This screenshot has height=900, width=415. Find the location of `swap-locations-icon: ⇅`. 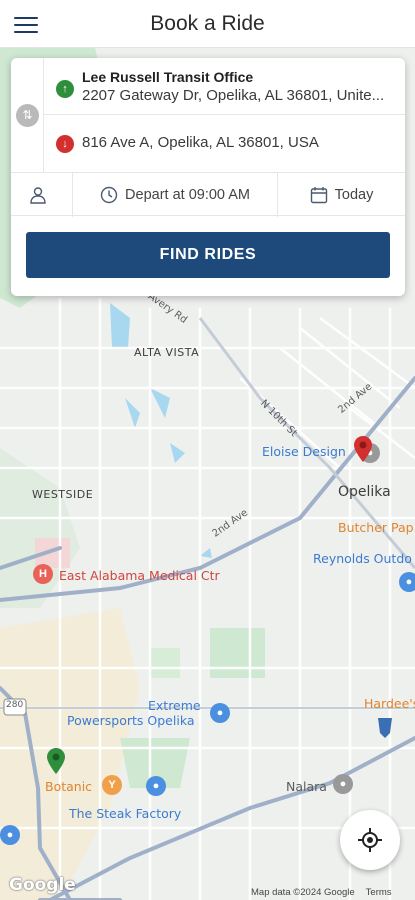

swap-locations-icon: ⇅ is located at coordinates (27, 115).